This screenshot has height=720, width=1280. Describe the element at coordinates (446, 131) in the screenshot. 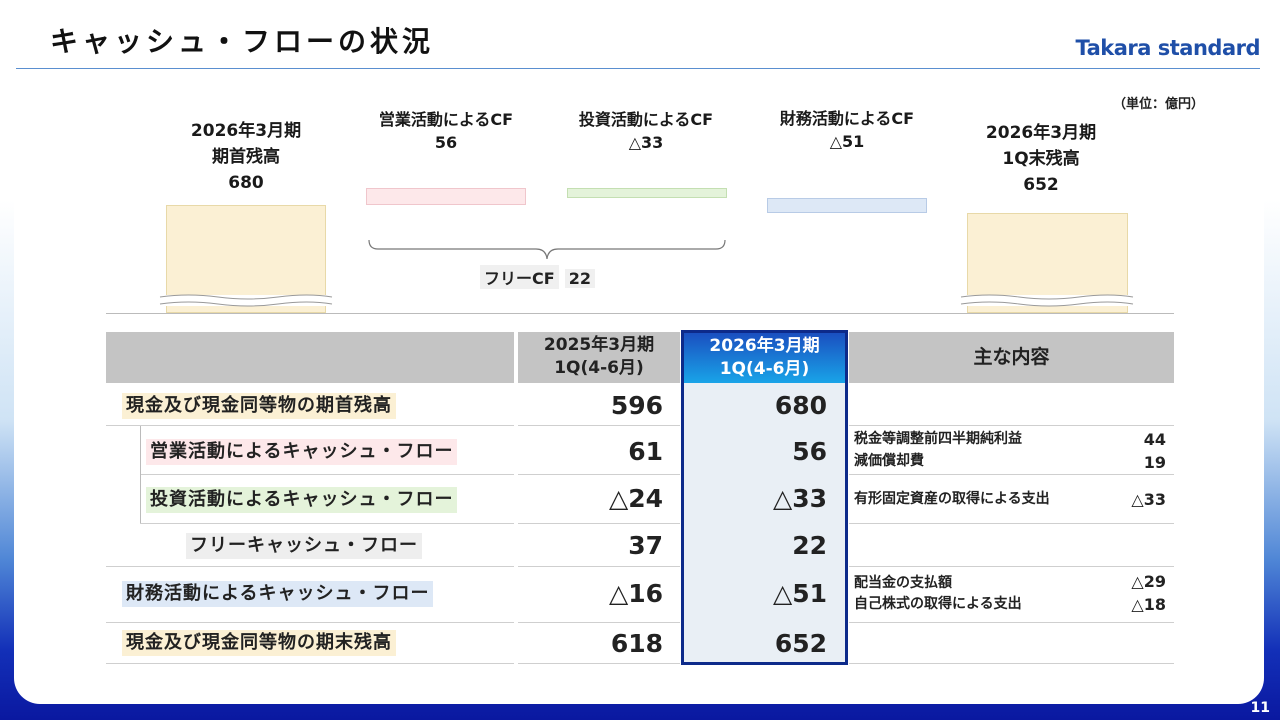

I see `operating-cf-label: 営業活動によるCF 56` at that location.